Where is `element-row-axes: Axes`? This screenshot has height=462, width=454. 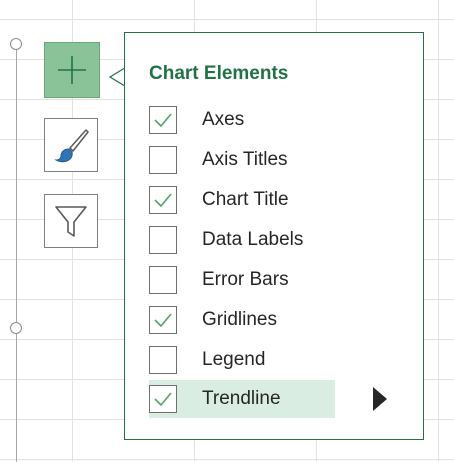 element-row-axes: Axes is located at coordinates (242, 120).